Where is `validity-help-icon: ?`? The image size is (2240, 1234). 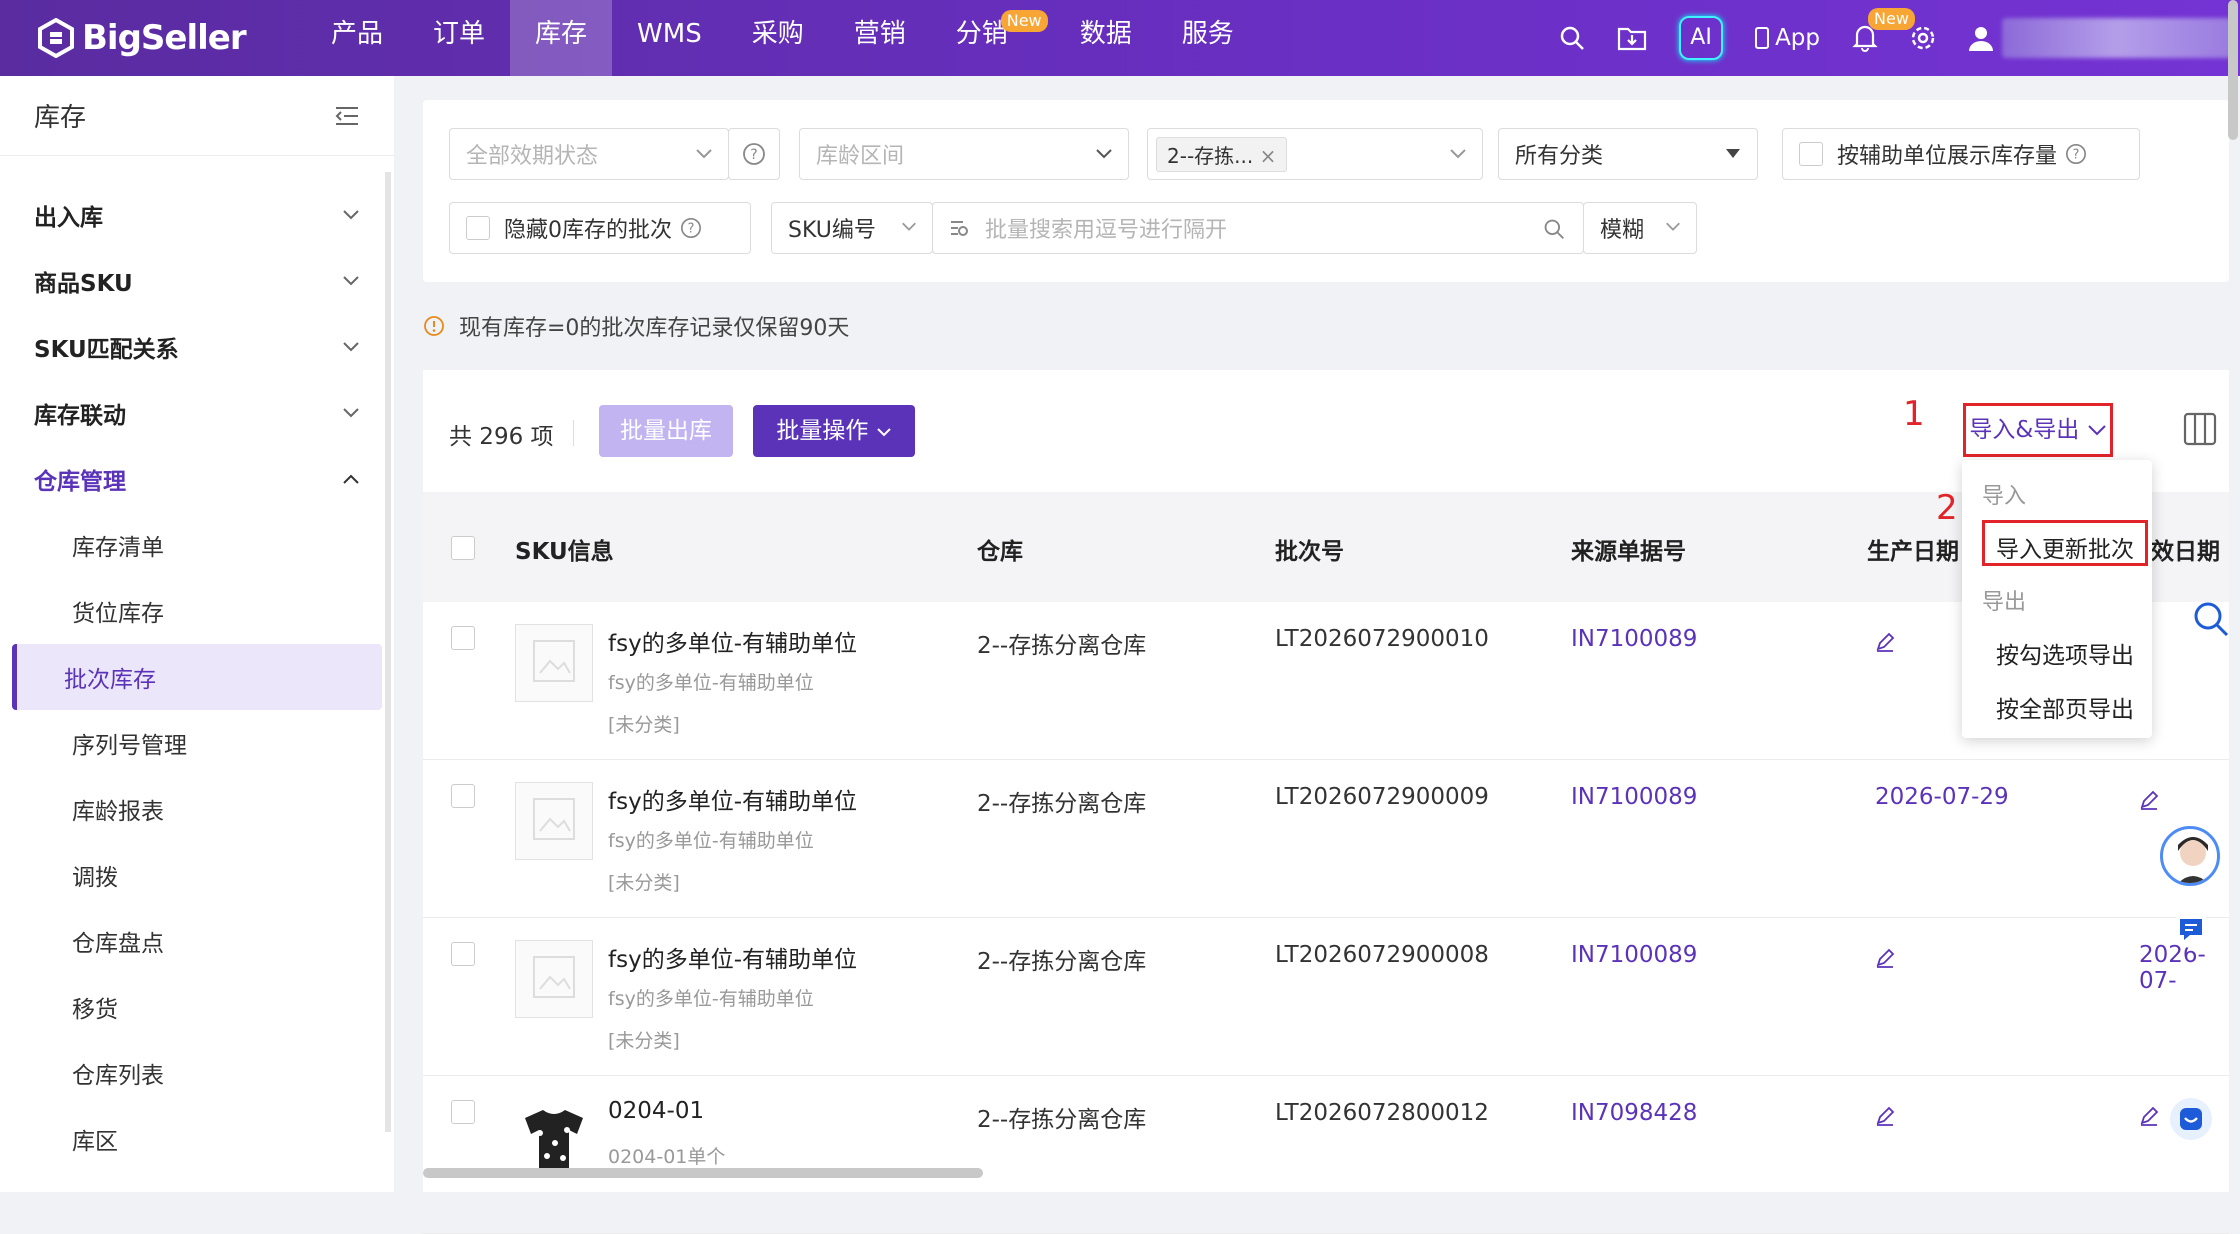
validity-help-icon: ? is located at coordinates (754, 154).